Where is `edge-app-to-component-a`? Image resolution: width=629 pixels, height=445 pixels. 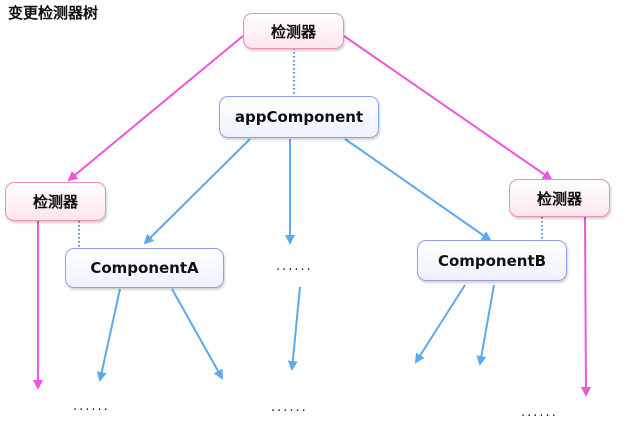
edge-app-to-component-a is located at coordinates (197, 191).